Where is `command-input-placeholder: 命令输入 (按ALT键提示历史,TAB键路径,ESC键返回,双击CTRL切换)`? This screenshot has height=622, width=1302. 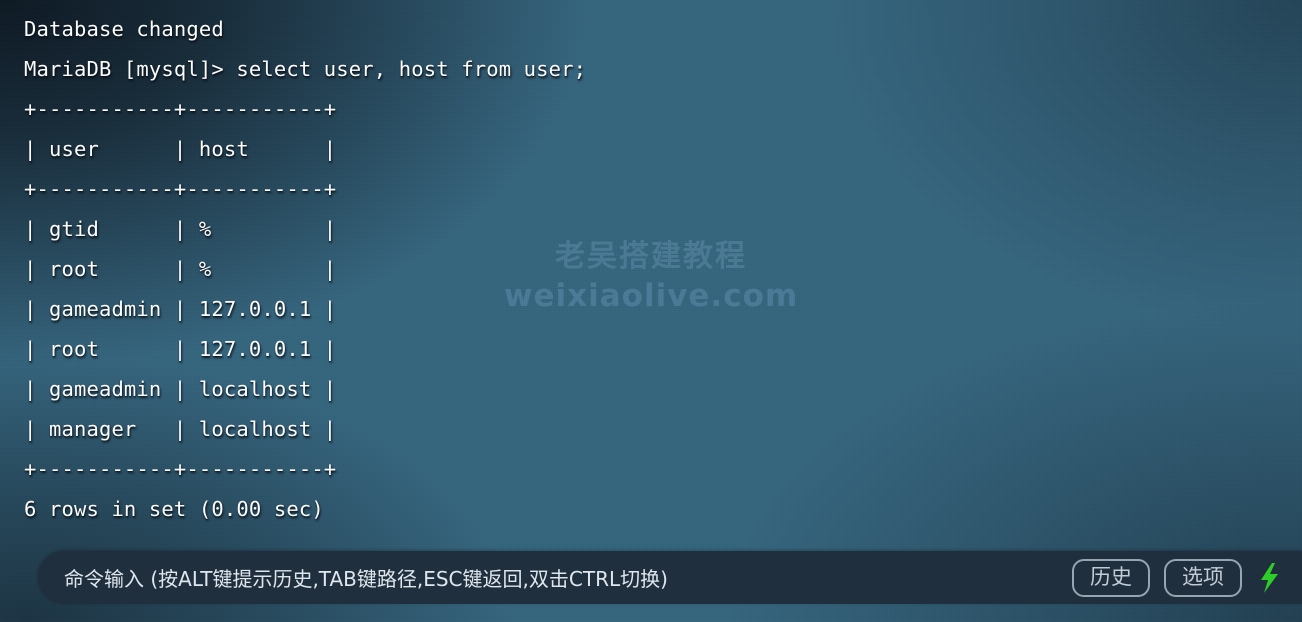 command-input-placeholder: 命令输入 (按ALT键提示历史,TAB键路径,ESC键返回,双击CTRL切换) is located at coordinates (555, 577).